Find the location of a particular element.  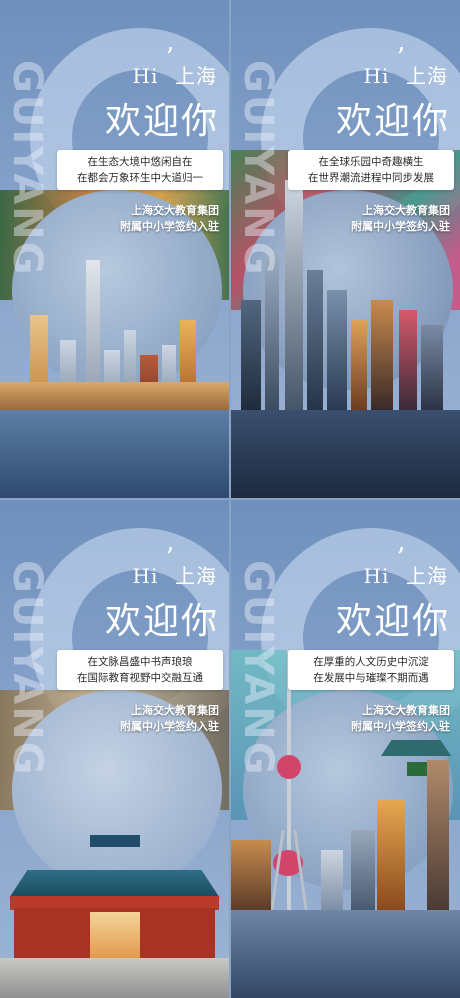

tagline-line-2: 在发展中与璀璨不期而遇 is located at coordinates (371, 678).